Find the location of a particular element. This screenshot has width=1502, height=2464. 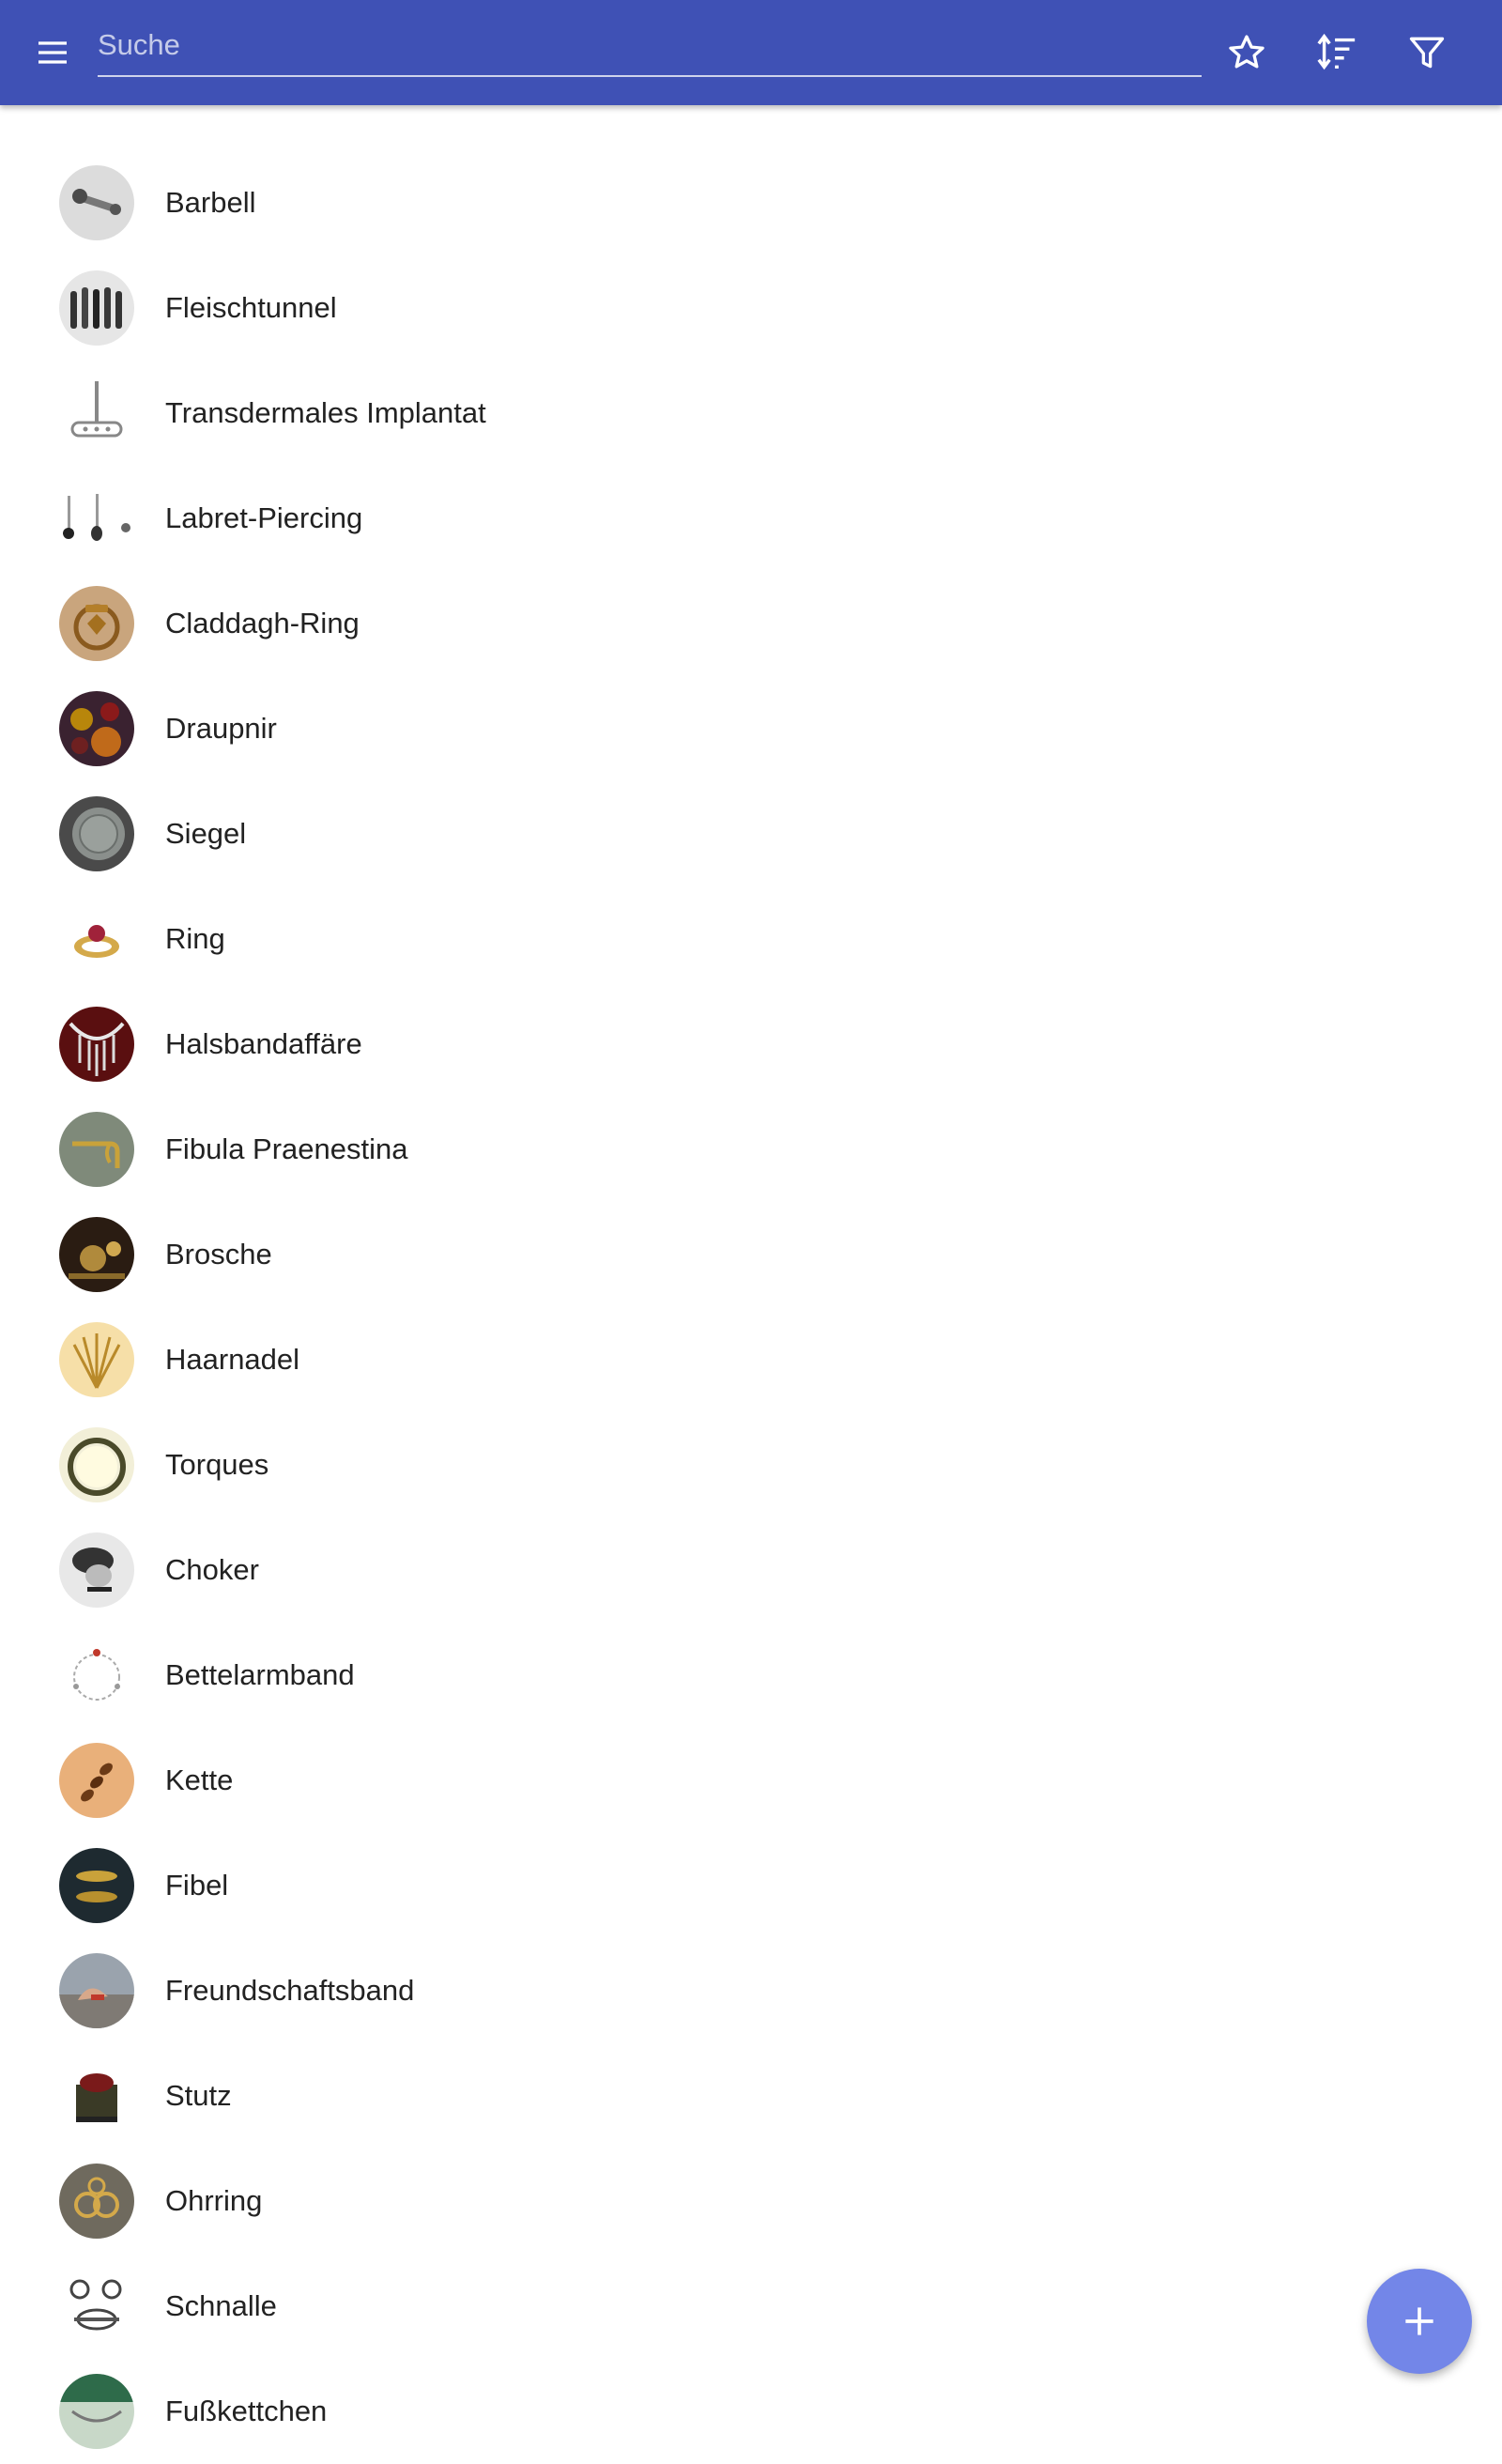

item-label: Haarnadel is located at coordinates (232, 1359).